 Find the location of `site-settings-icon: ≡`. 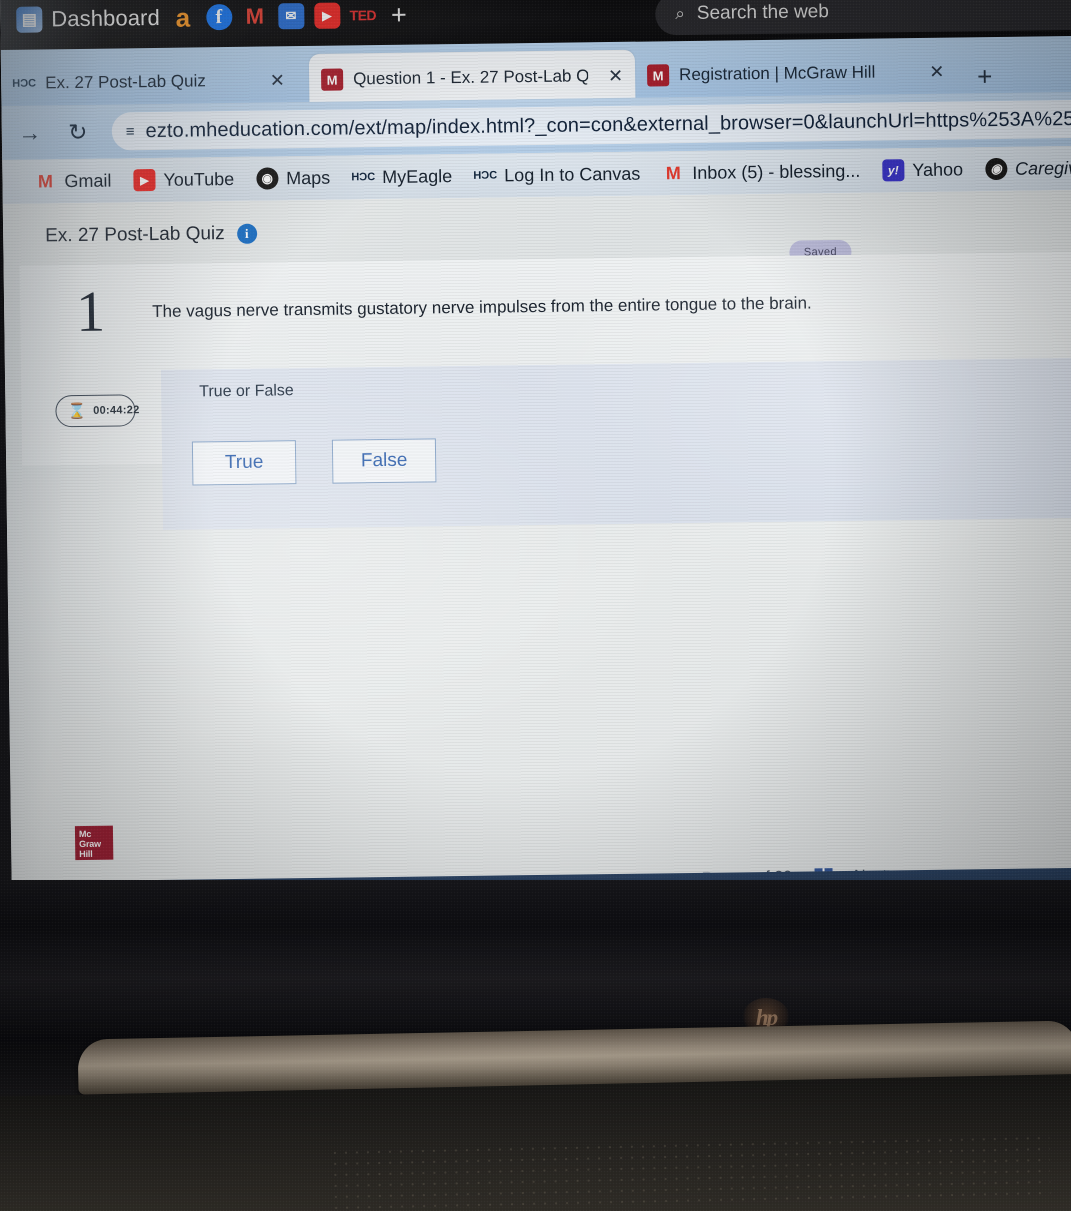

site-settings-icon: ≡ is located at coordinates (130, 131).